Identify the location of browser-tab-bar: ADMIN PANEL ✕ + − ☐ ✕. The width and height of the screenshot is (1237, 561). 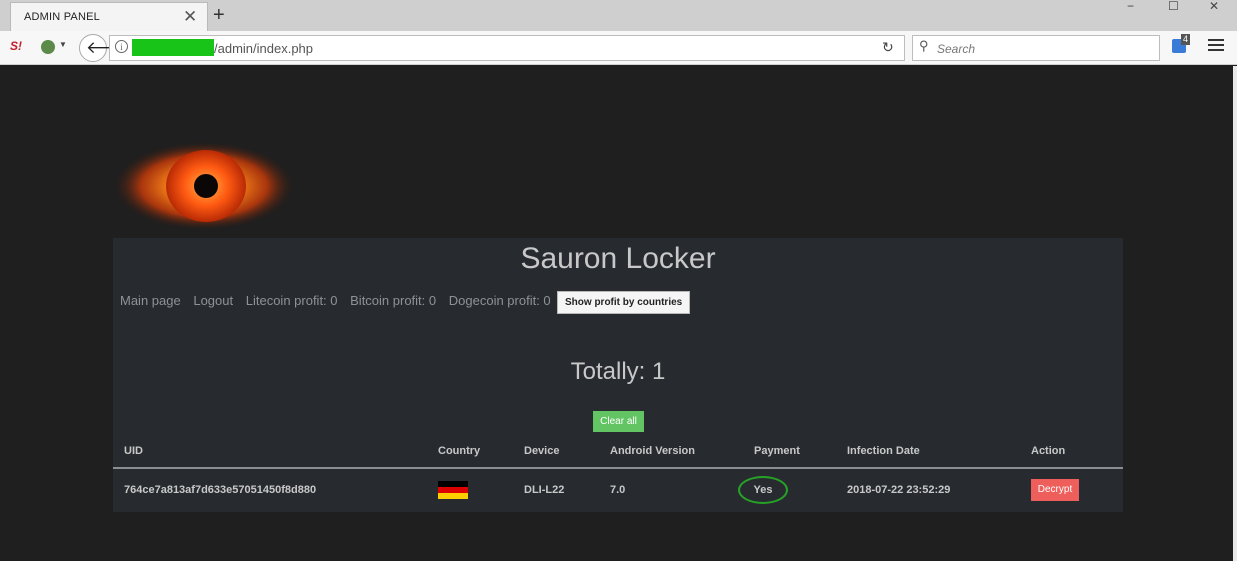
(618, 15).